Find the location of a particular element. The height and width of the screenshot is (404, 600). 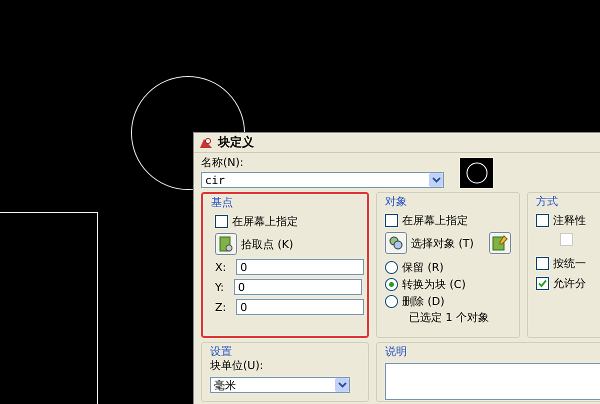

group-title: 对象 is located at coordinates (396, 201).